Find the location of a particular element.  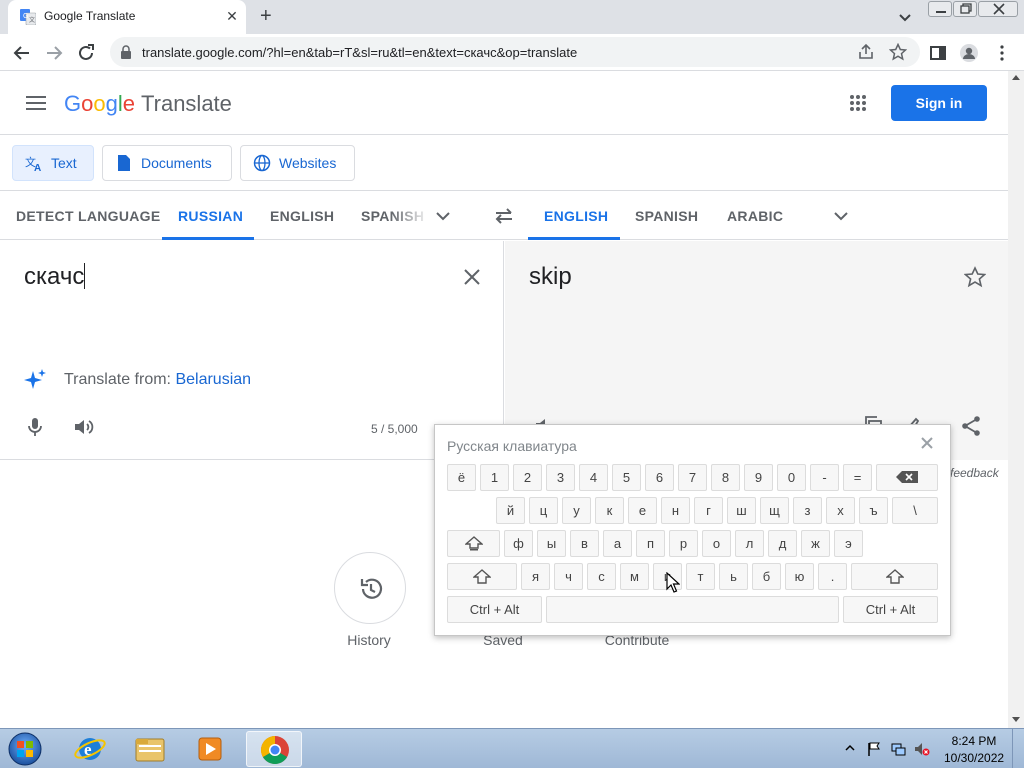

key: 2 is located at coordinates (527, 477).